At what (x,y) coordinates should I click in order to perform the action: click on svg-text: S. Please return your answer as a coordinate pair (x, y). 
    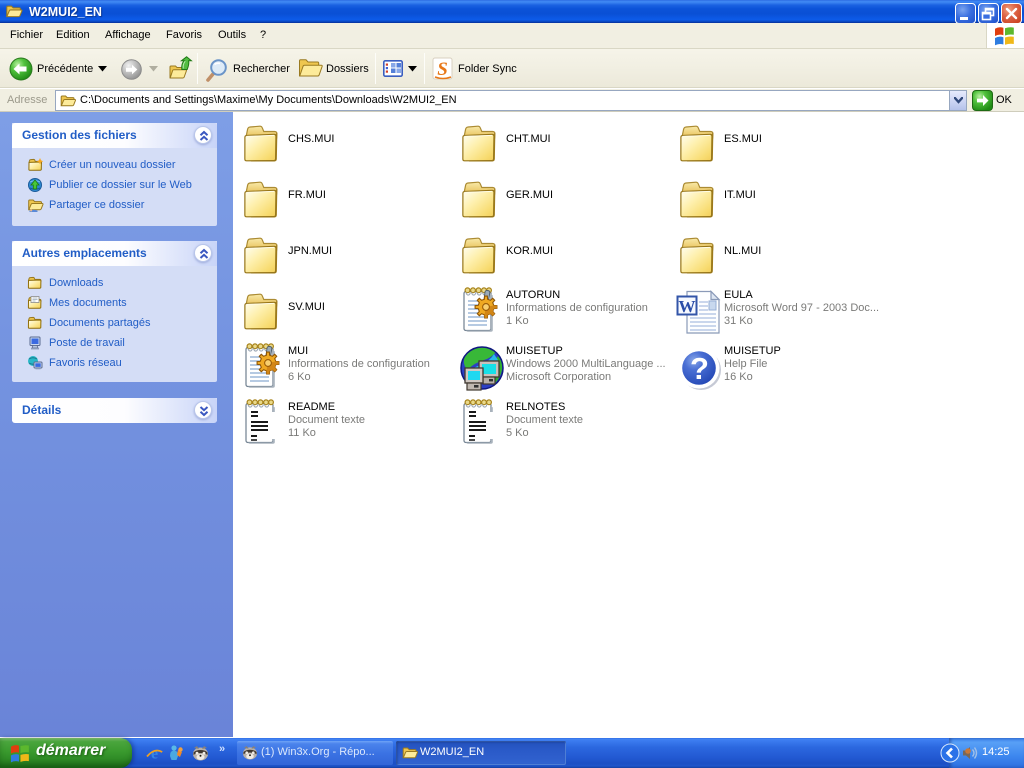
    Looking at the image, I should click on (442, 69).